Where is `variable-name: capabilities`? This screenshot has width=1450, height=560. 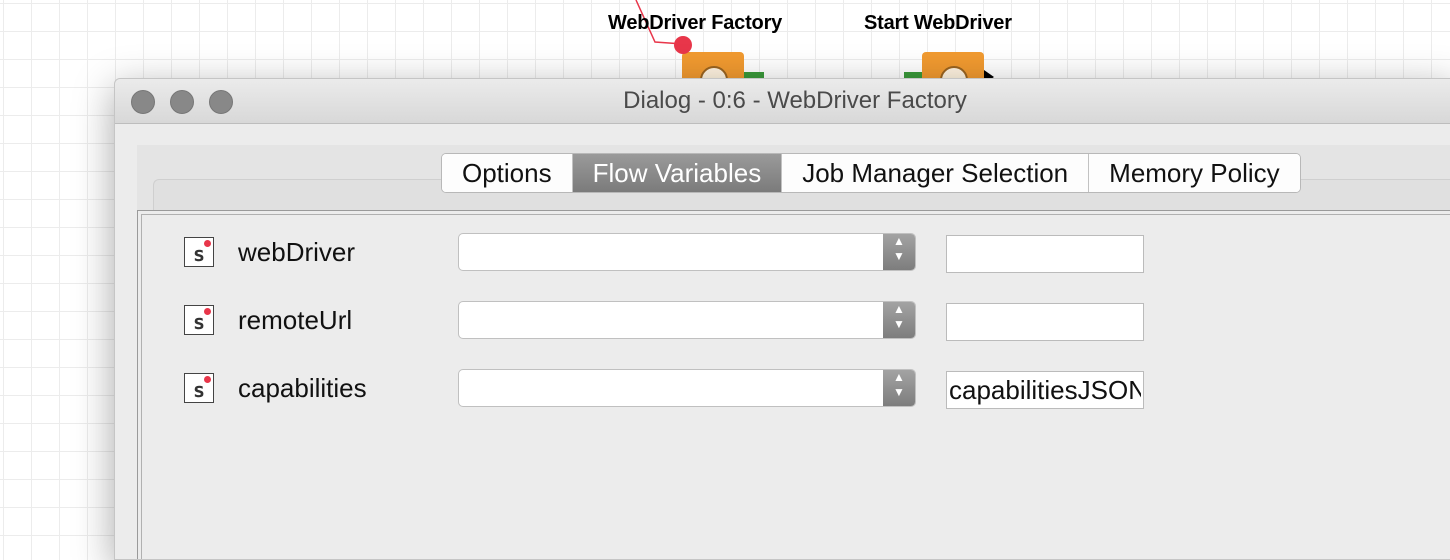
variable-name: capabilities is located at coordinates (302, 388).